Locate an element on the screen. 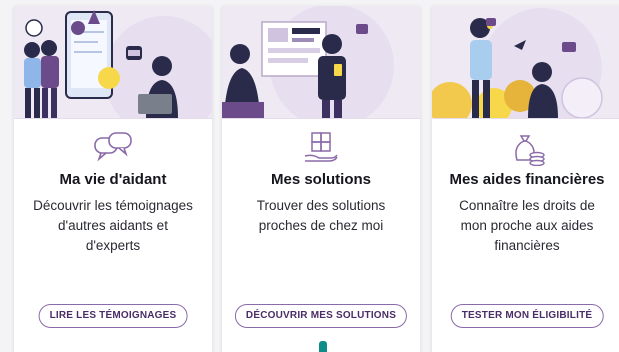 This screenshot has width=619, height=352. money-bag-coins-icon is located at coordinates (530, 150).